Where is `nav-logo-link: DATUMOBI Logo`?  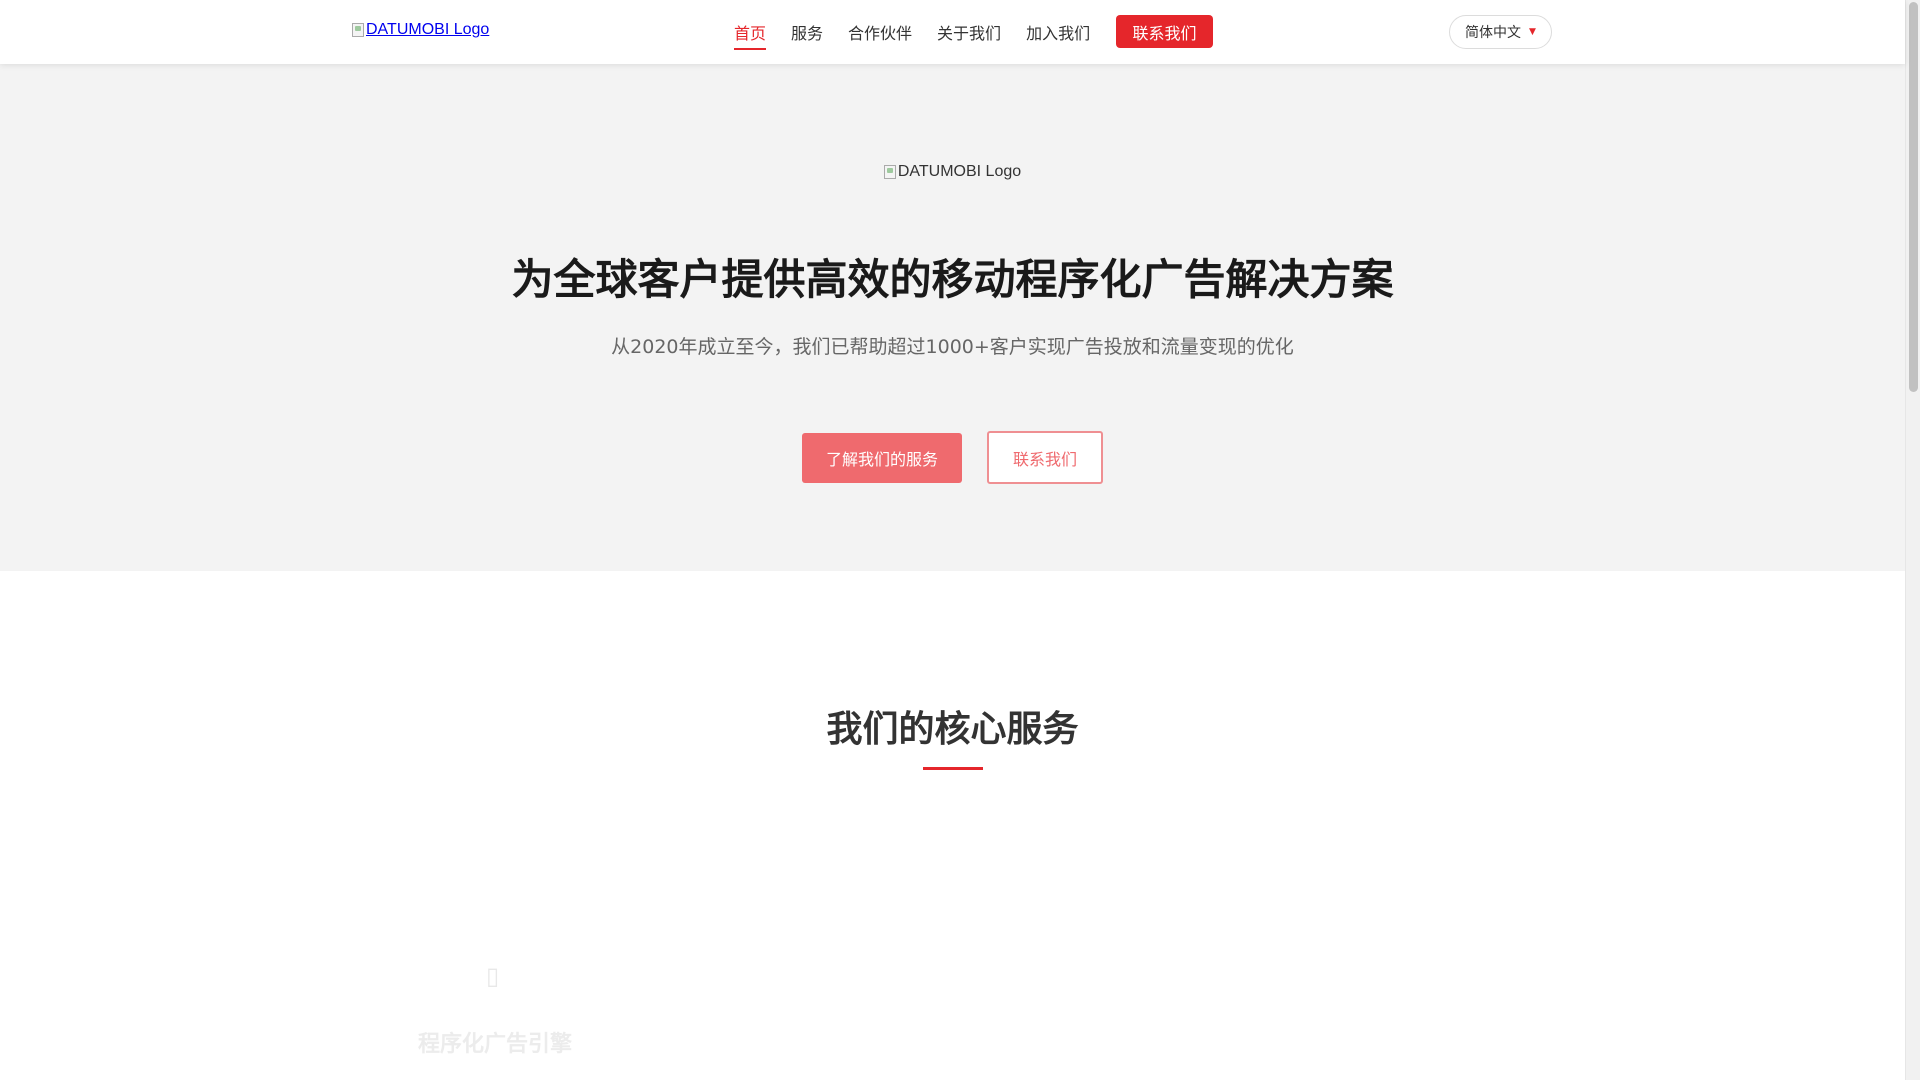
nav-logo-link: DATUMOBI Logo is located at coordinates (420, 30).